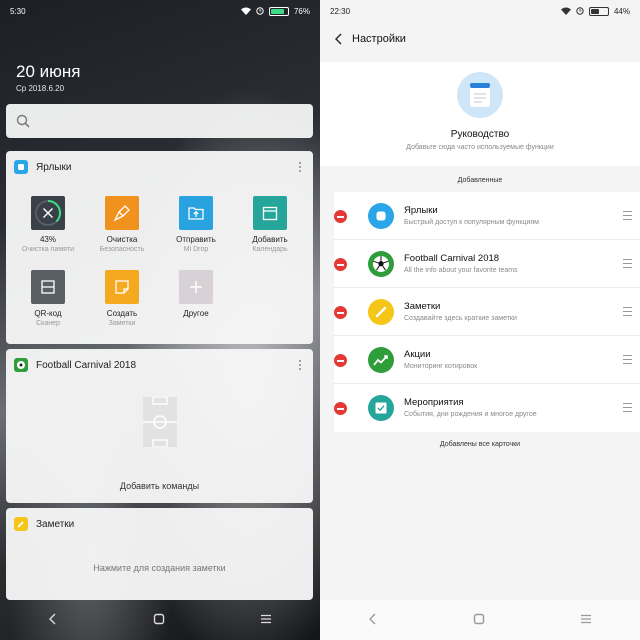  I want to click on item-title: Ярлыки, so click(421, 210).